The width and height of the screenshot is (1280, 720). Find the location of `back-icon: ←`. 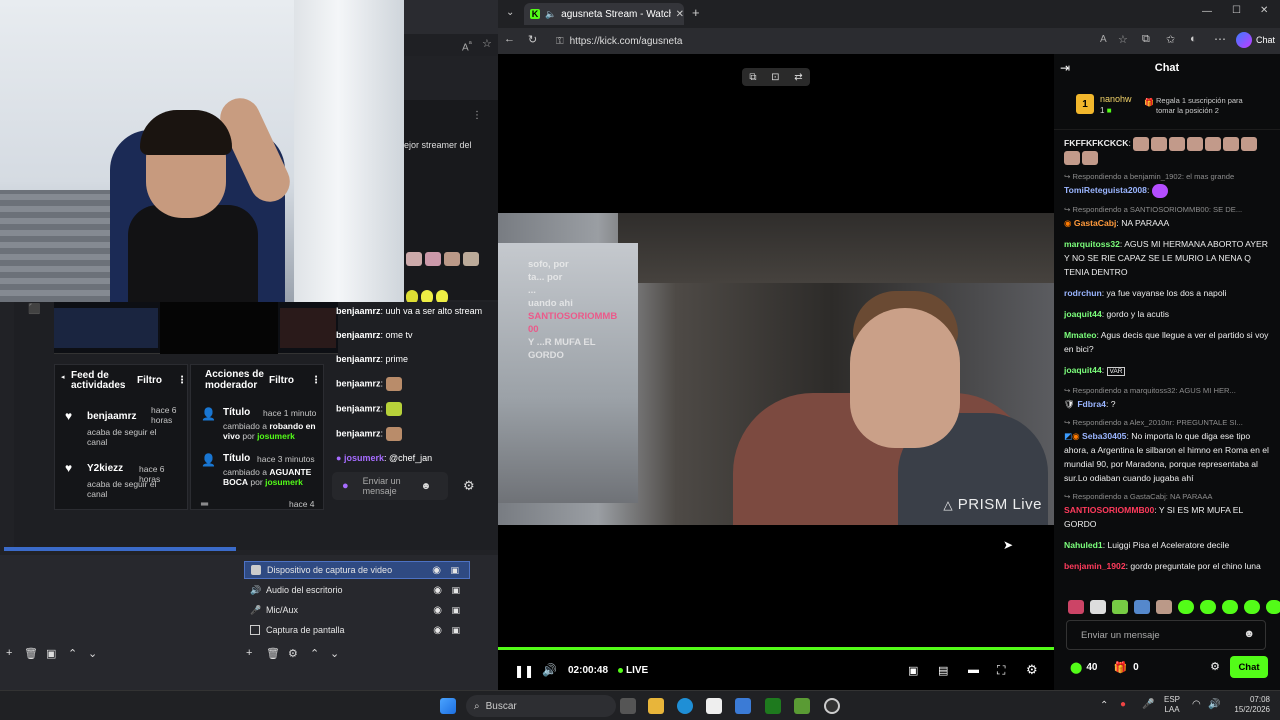

back-icon: ← is located at coordinates (509, 39).